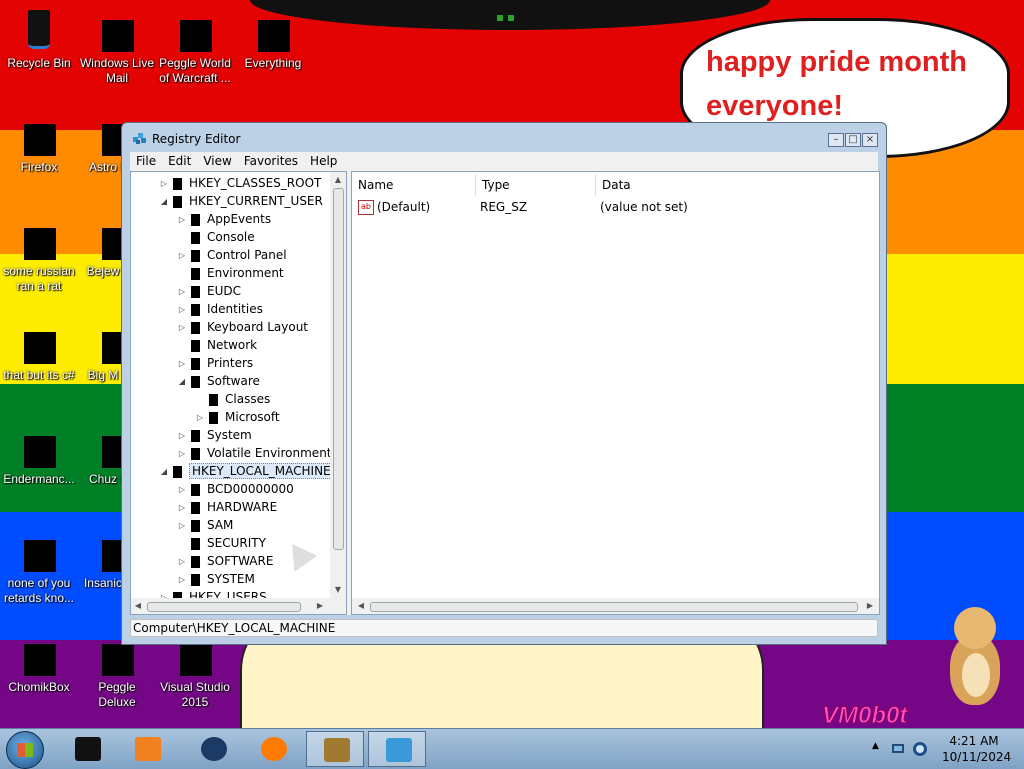  Describe the element at coordinates (117, 46) in the screenshot. I see `desktop-icon: Windows Live Mail` at that location.